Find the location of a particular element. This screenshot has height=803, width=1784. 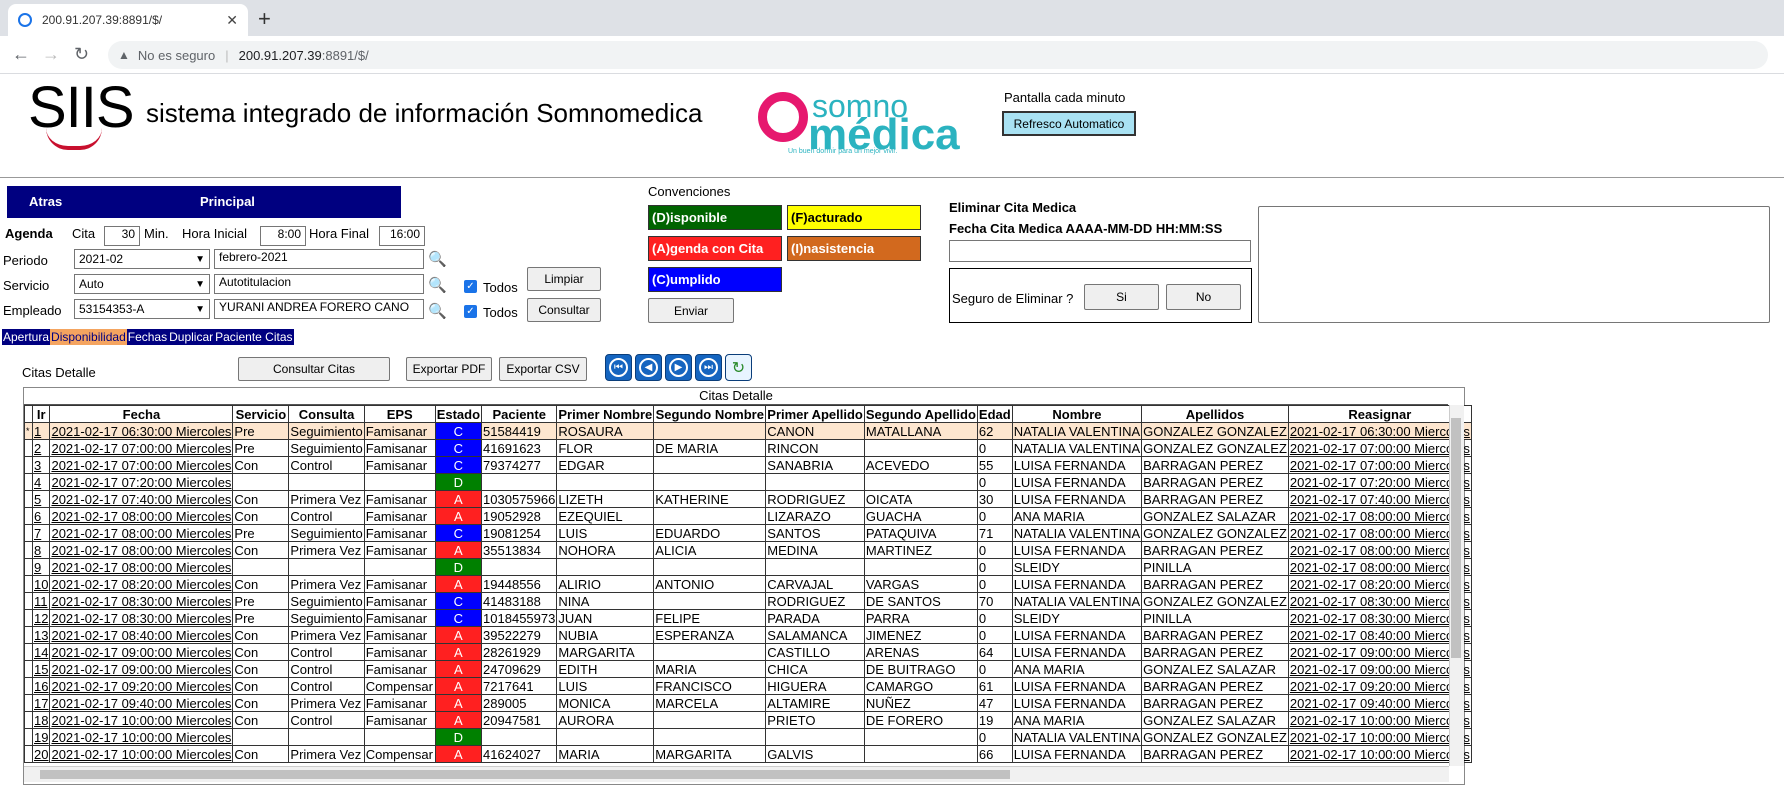

cita-minutes-input: 30 is located at coordinates (122, 236).